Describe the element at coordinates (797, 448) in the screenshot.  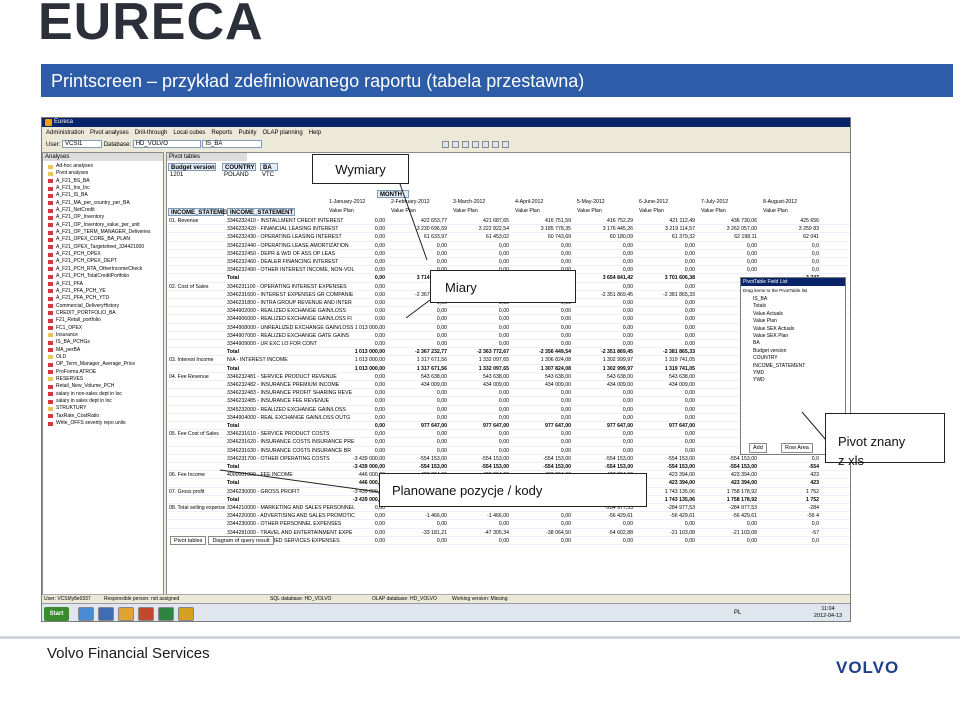
I see `field-list-area-select: Row Area` at that location.